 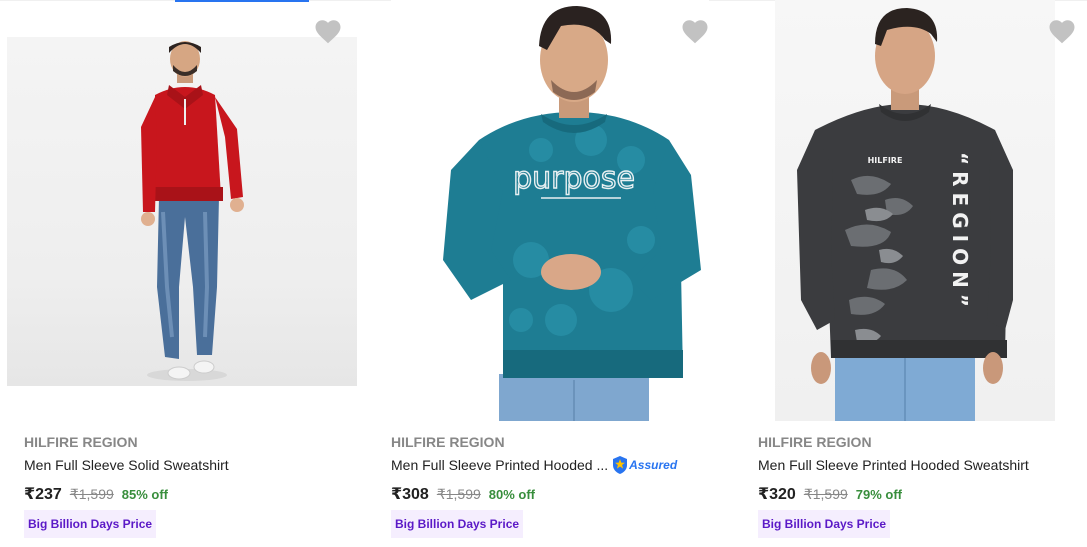 I want to click on discount-percent: 80% off, so click(x=512, y=494).